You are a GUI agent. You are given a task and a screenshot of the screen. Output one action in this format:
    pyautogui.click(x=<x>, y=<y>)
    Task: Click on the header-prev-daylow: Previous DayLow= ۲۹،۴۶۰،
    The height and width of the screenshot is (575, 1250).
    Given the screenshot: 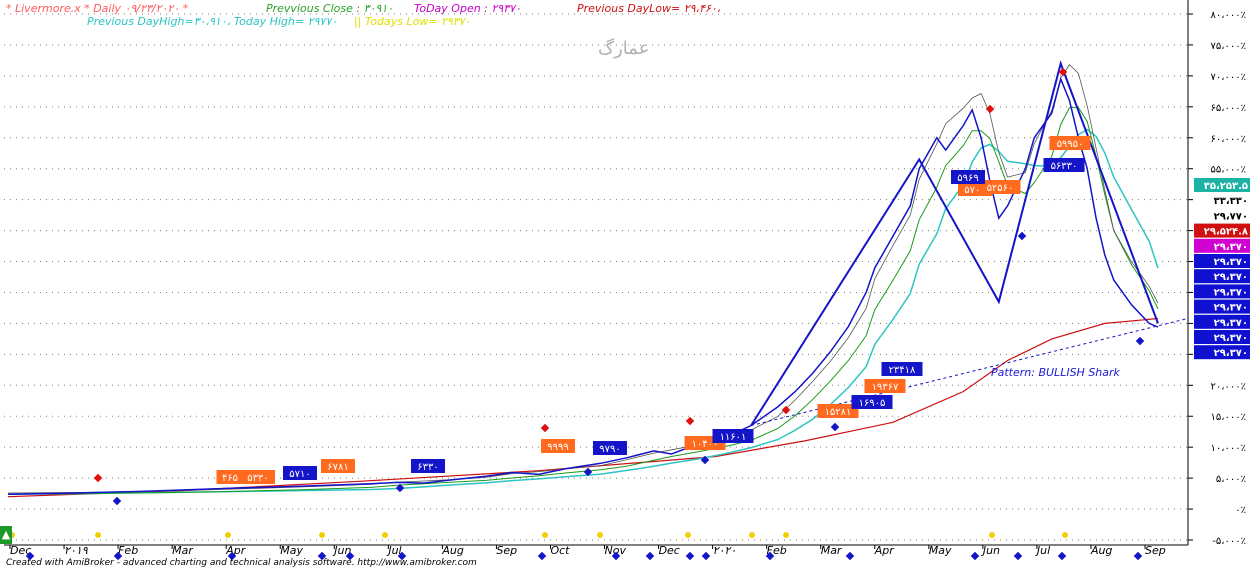 What is the action you would take?
    pyautogui.click(x=649, y=8)
    